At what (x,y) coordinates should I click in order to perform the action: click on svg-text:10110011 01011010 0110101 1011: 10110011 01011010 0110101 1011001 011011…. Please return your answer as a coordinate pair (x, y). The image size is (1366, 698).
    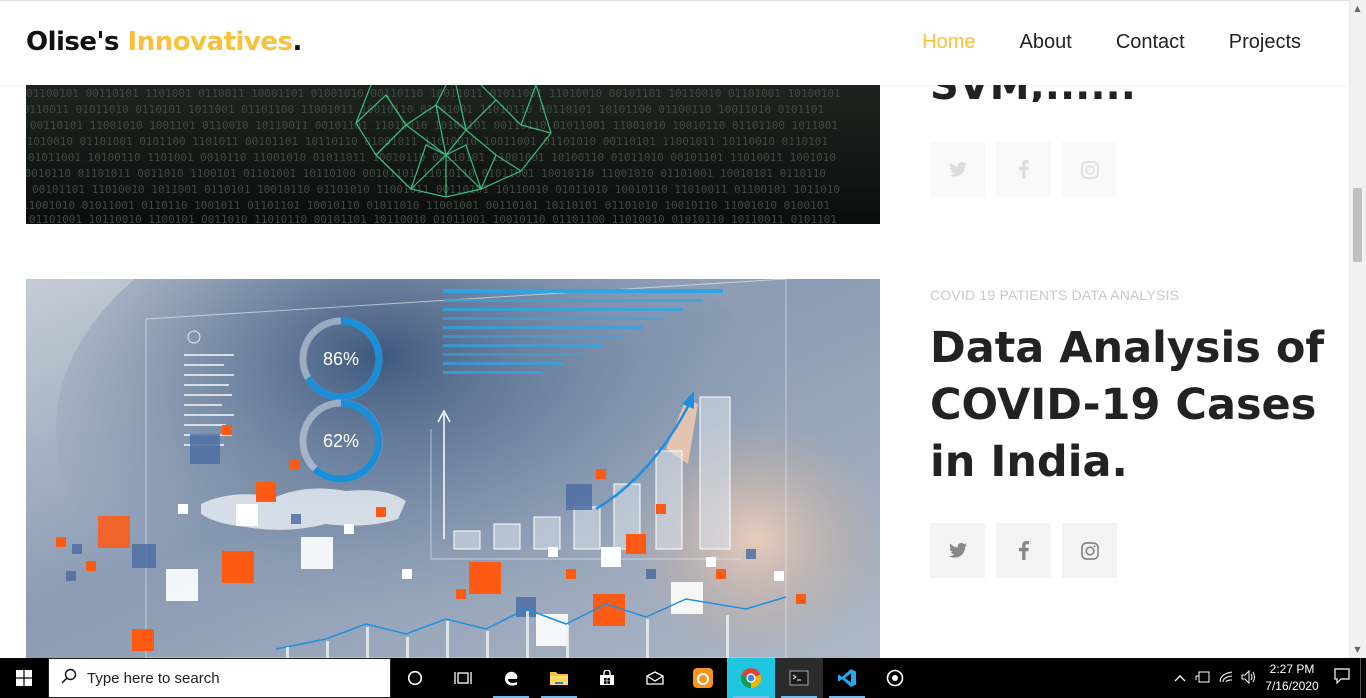
    Looking at the image, I should click on (425, 109).